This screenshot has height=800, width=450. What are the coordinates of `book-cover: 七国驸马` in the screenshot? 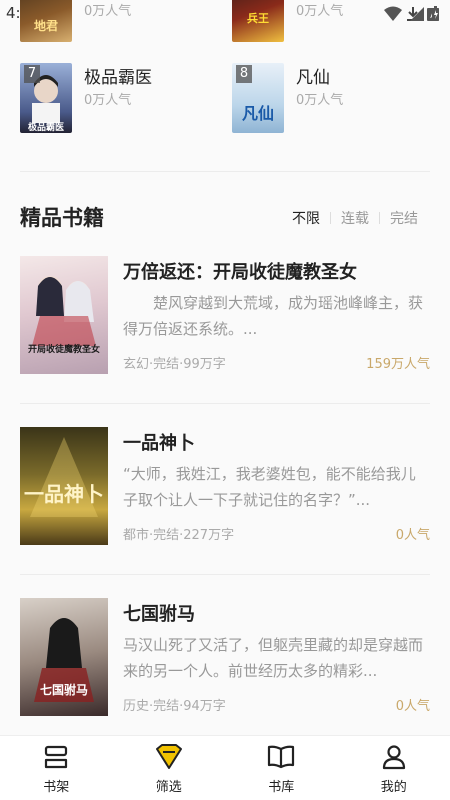 It's located at (64, 657).